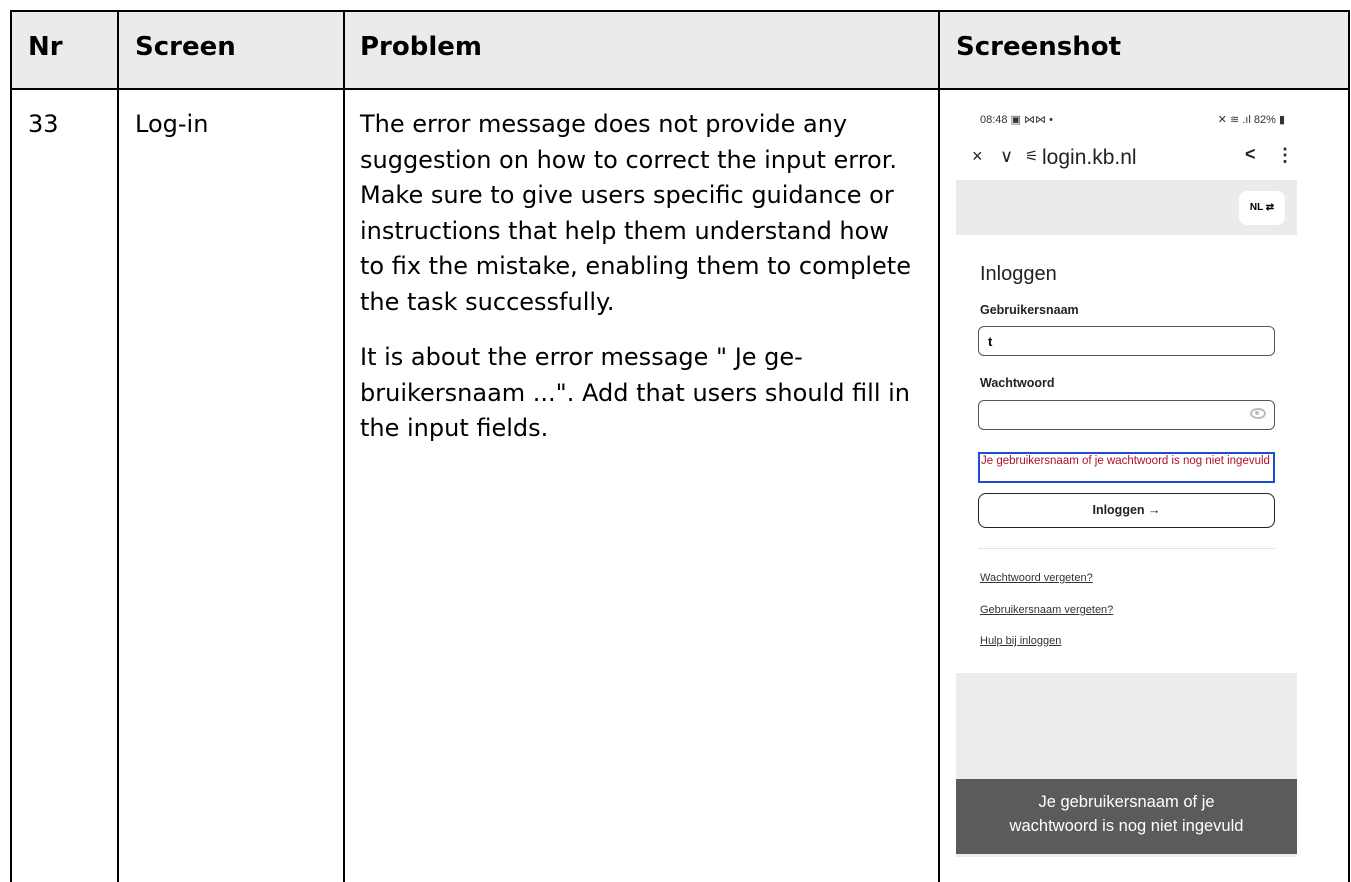  What do you see at coordinates (1017, 383) in the screenshot?
I see `password-label: Wachtwoord` at bounding box center [1017, 383].